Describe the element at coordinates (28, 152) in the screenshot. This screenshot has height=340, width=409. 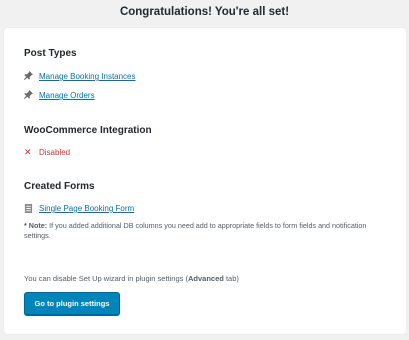
I see `cross-icon: ✕` at that location.